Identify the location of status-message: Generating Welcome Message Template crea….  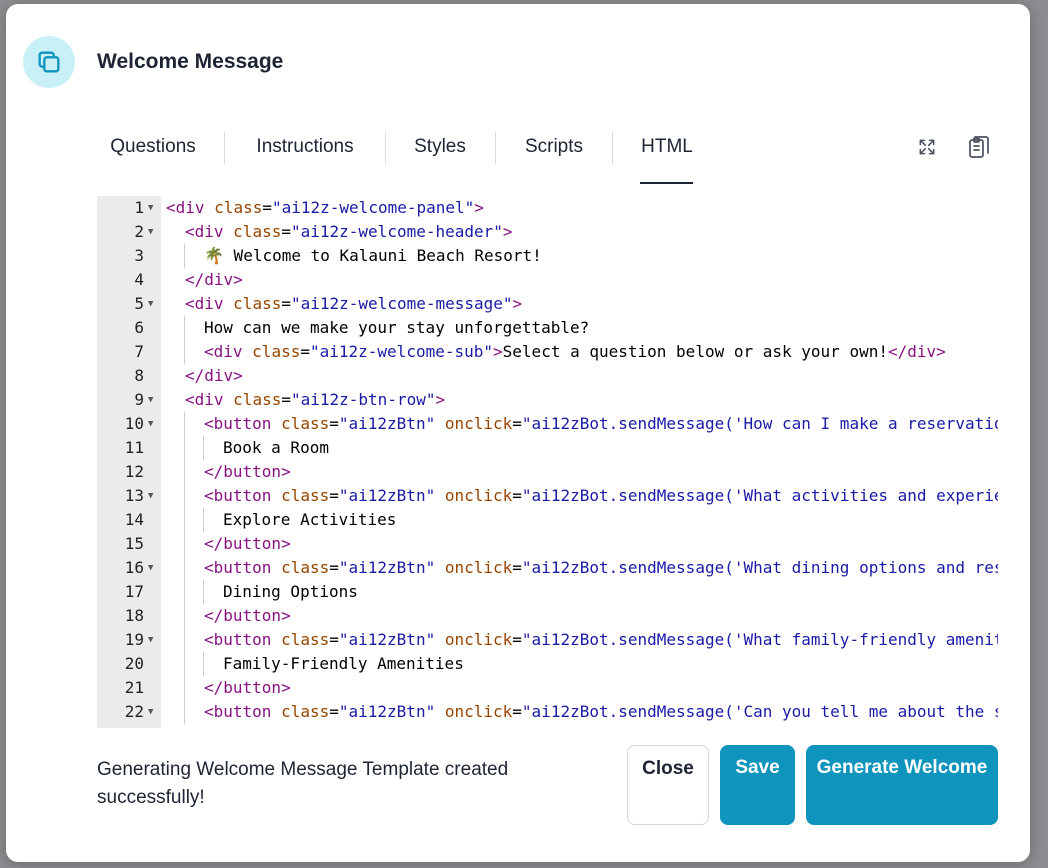
(303, 783).